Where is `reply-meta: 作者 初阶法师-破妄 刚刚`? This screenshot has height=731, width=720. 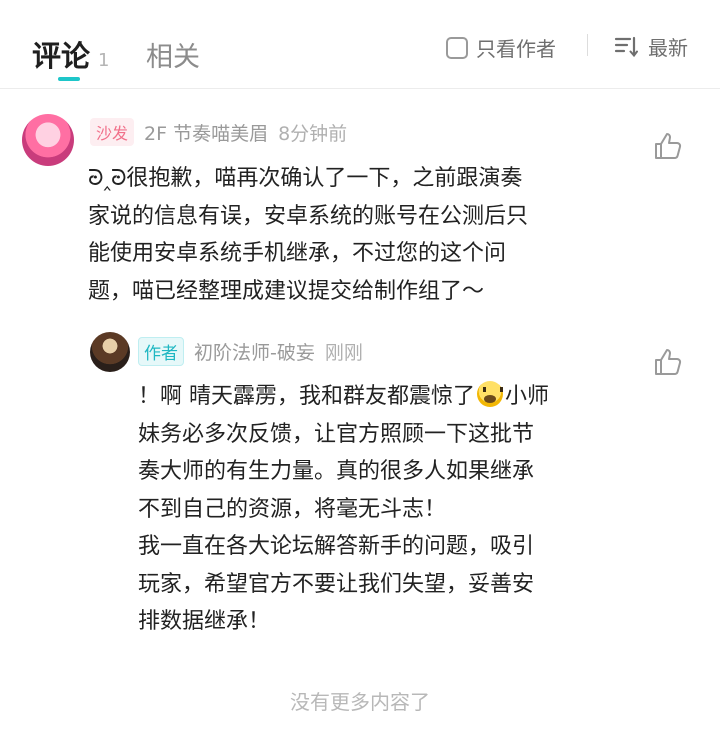 reply-meta: 作者 初阶法师-破妄 刚刚 is located at coordinates (250, 351).